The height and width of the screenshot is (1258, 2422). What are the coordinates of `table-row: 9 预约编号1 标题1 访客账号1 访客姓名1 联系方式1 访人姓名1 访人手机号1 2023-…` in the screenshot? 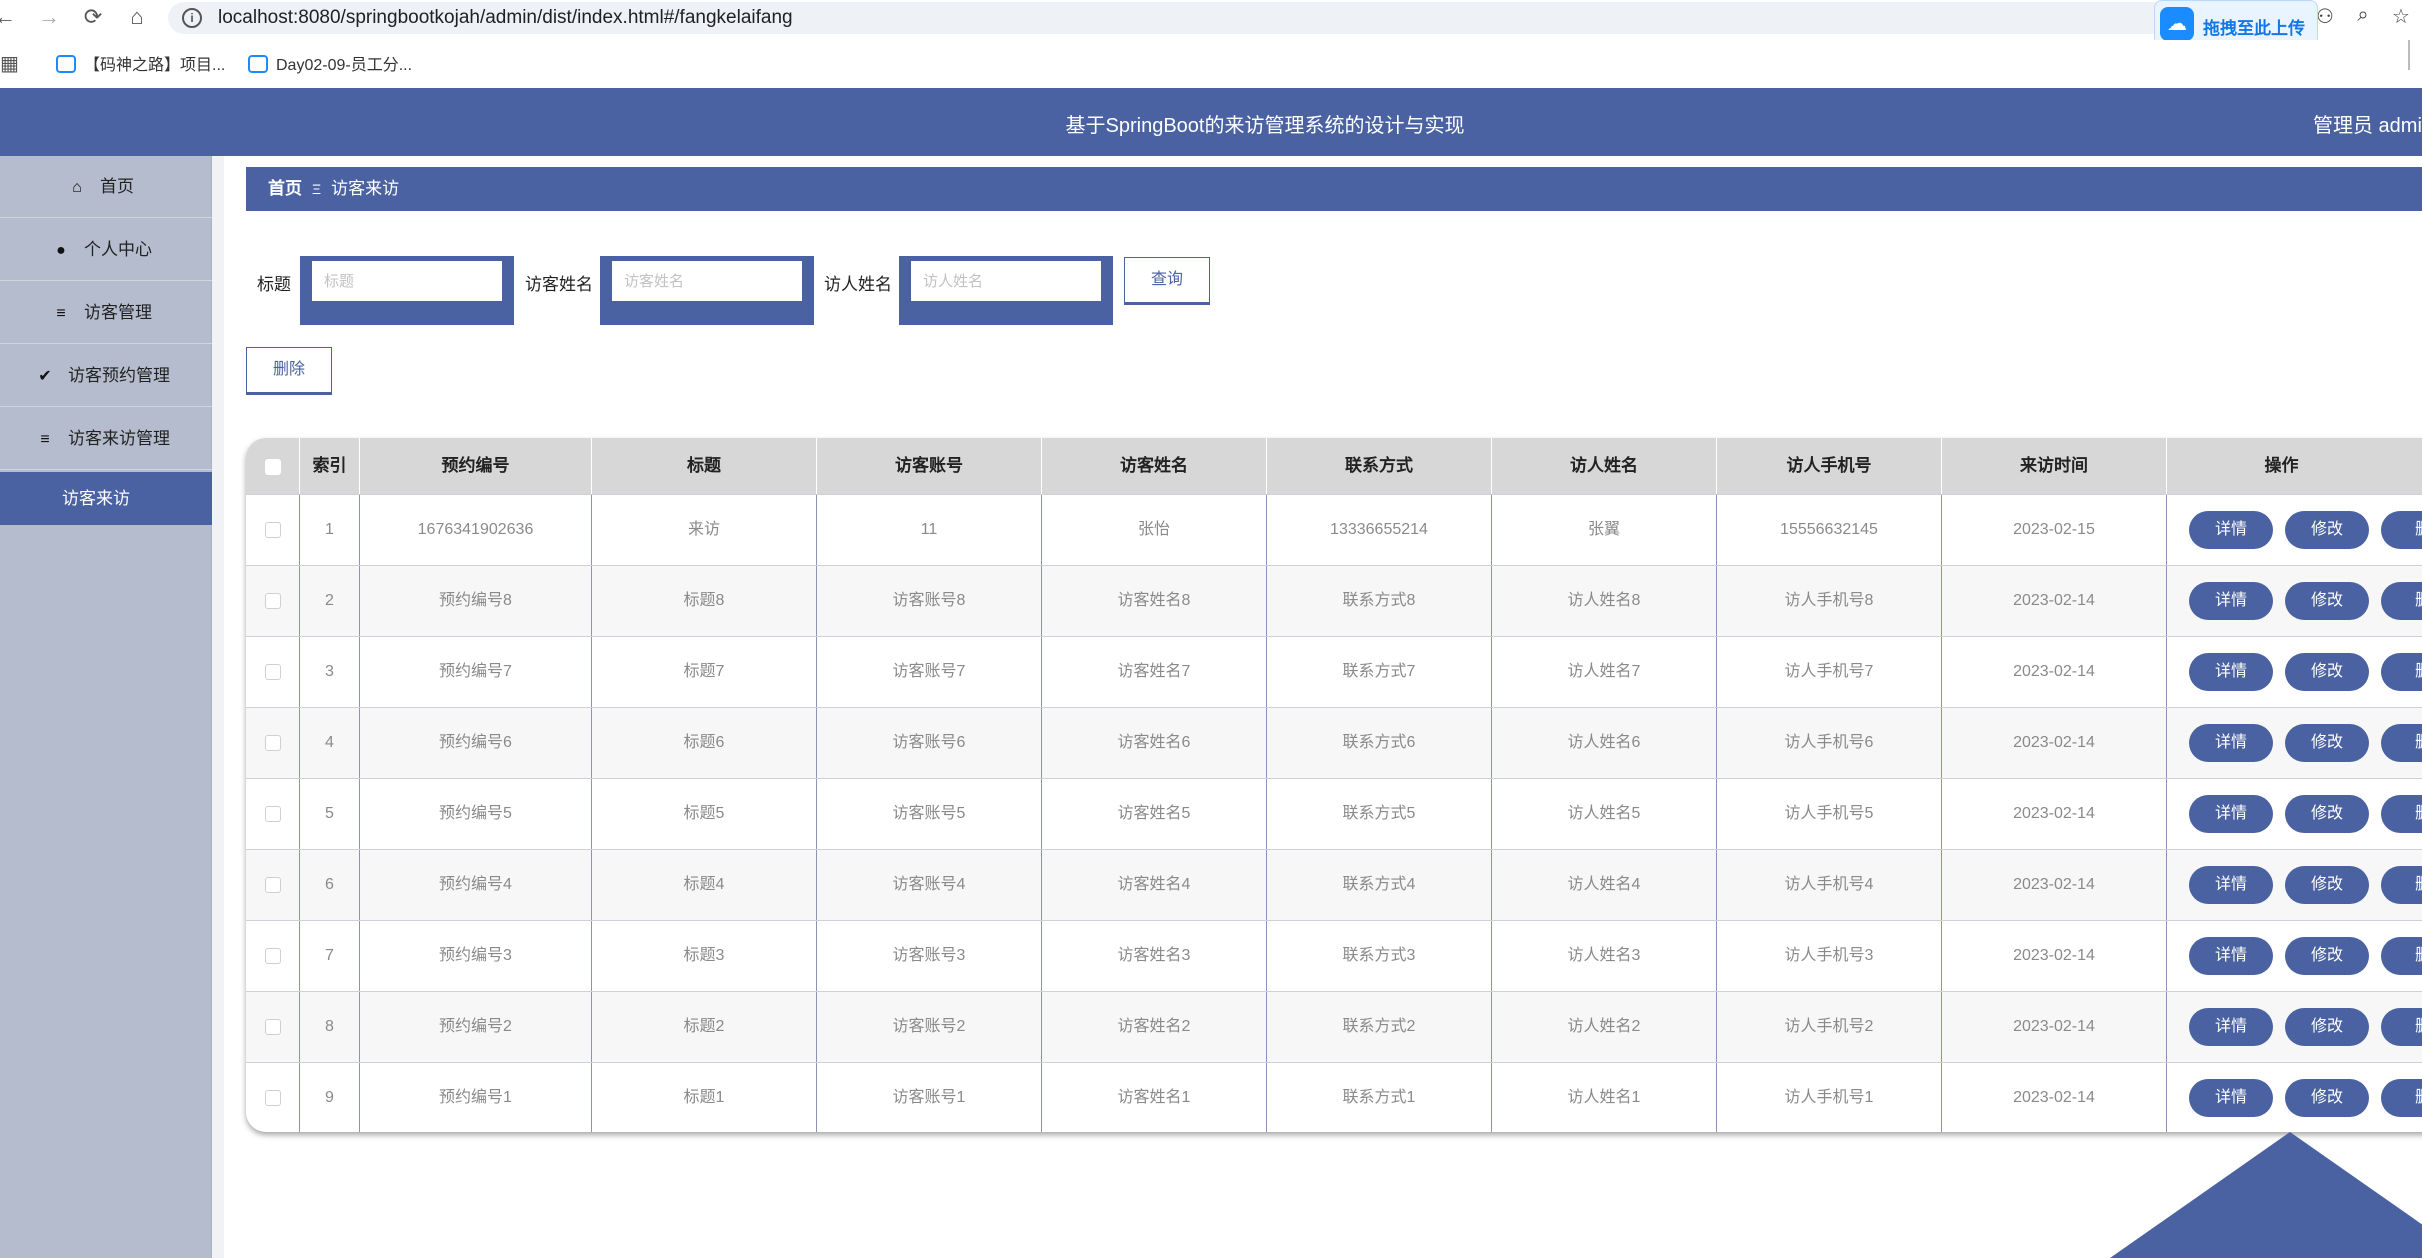 It's located at (1334, 1097).